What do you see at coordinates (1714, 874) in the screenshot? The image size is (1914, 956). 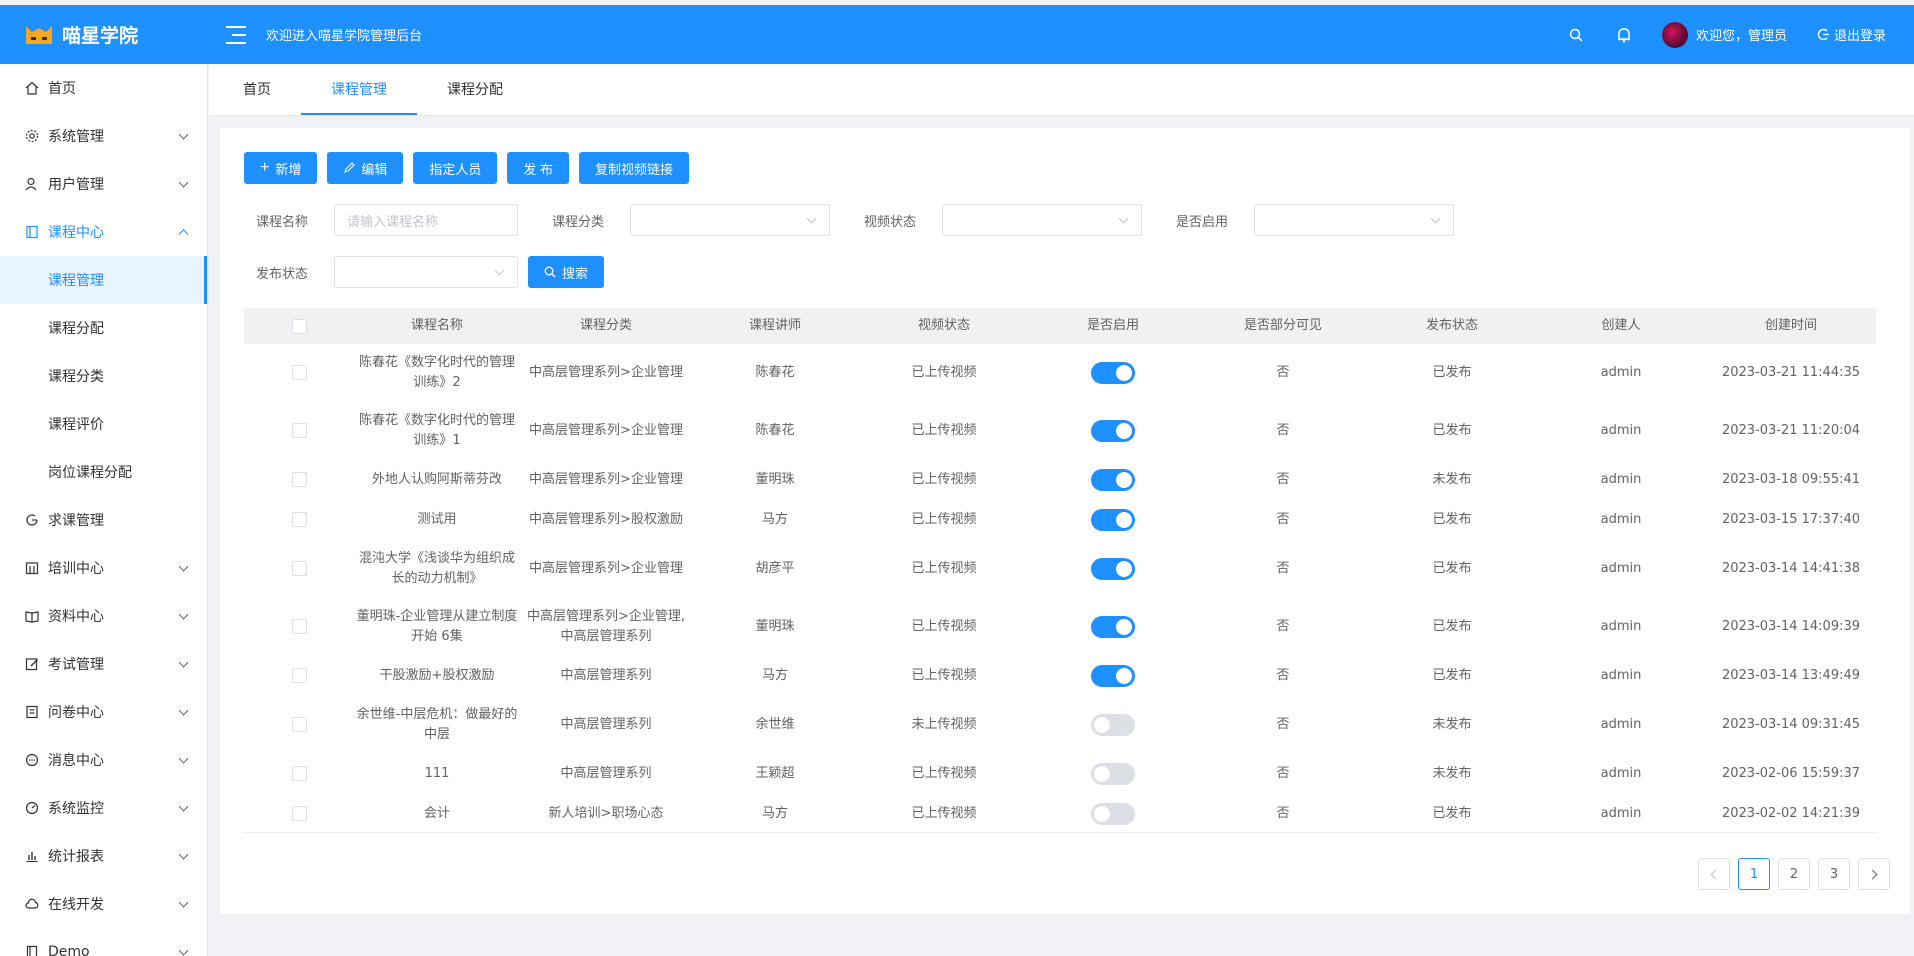 I see `prev-page-button` at bounding box center [1714, 874].